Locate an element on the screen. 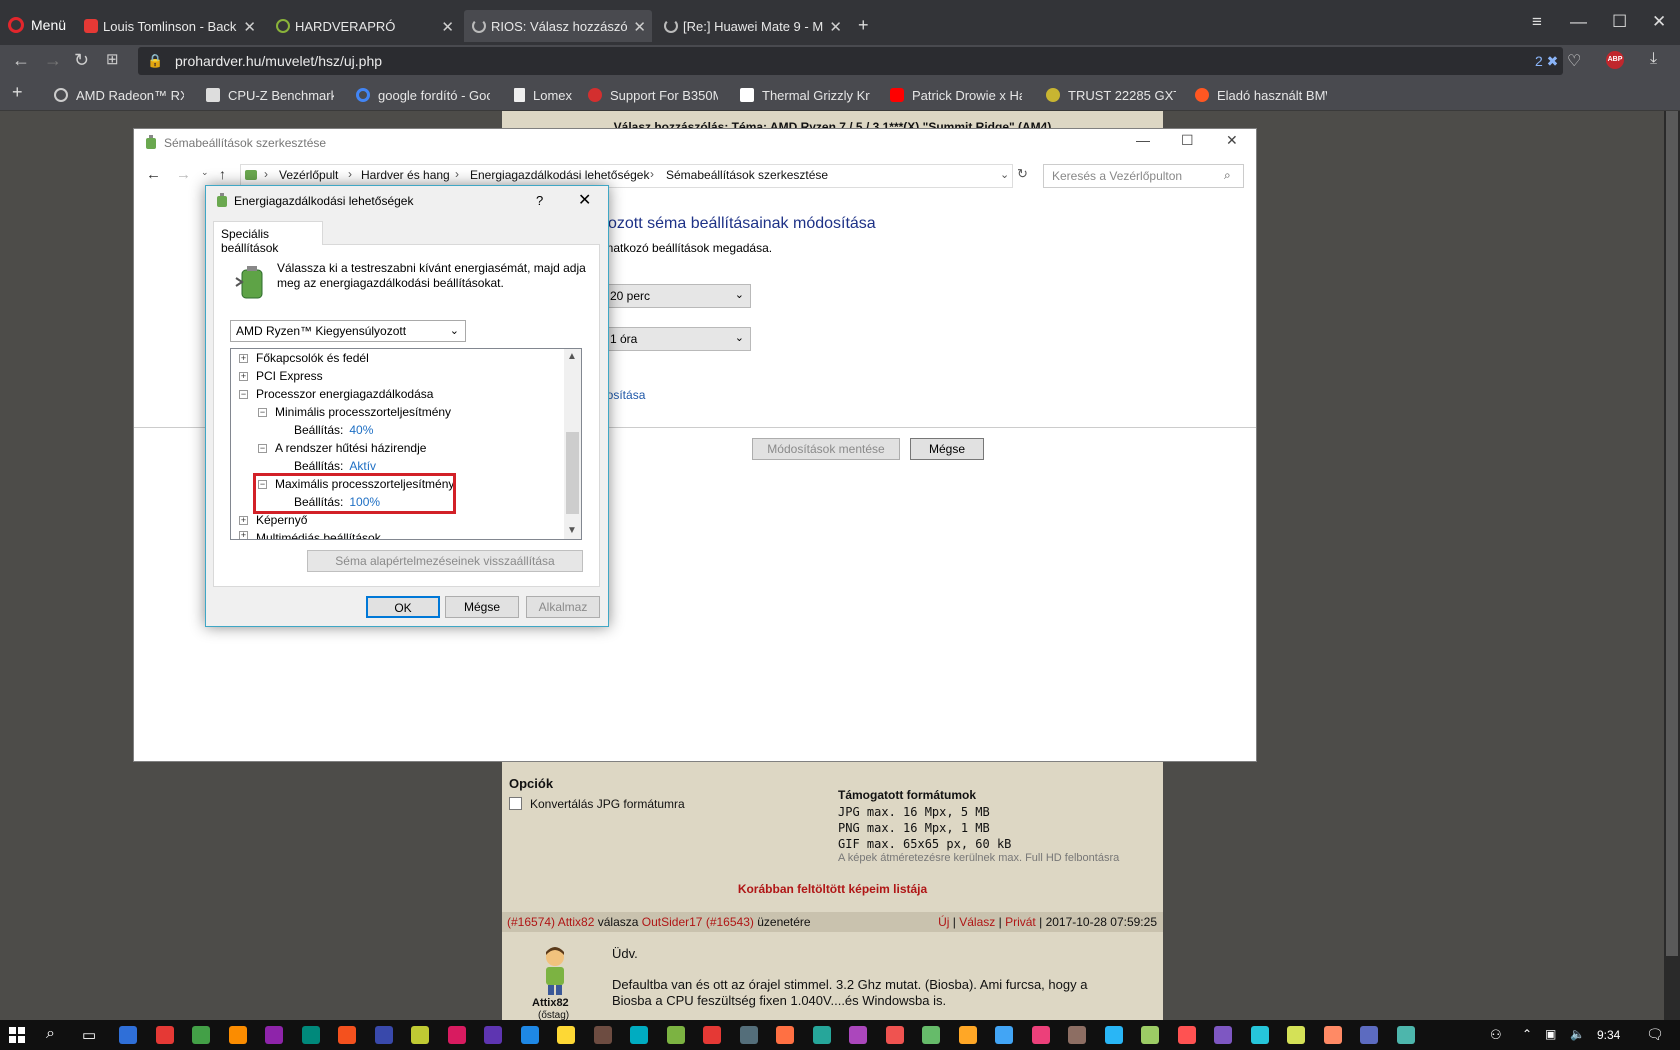 This screenshot has height=1050, width=1680. extension-badge: 2 ✖ is located at coordinates (1546, 61).